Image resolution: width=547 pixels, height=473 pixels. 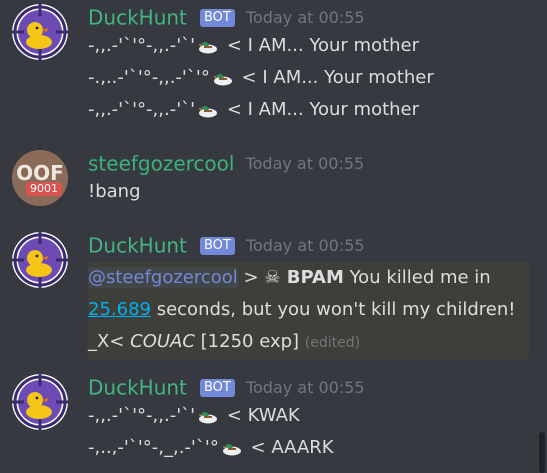 I want to click on username: steefgozercool, so click(x=161, y=164).